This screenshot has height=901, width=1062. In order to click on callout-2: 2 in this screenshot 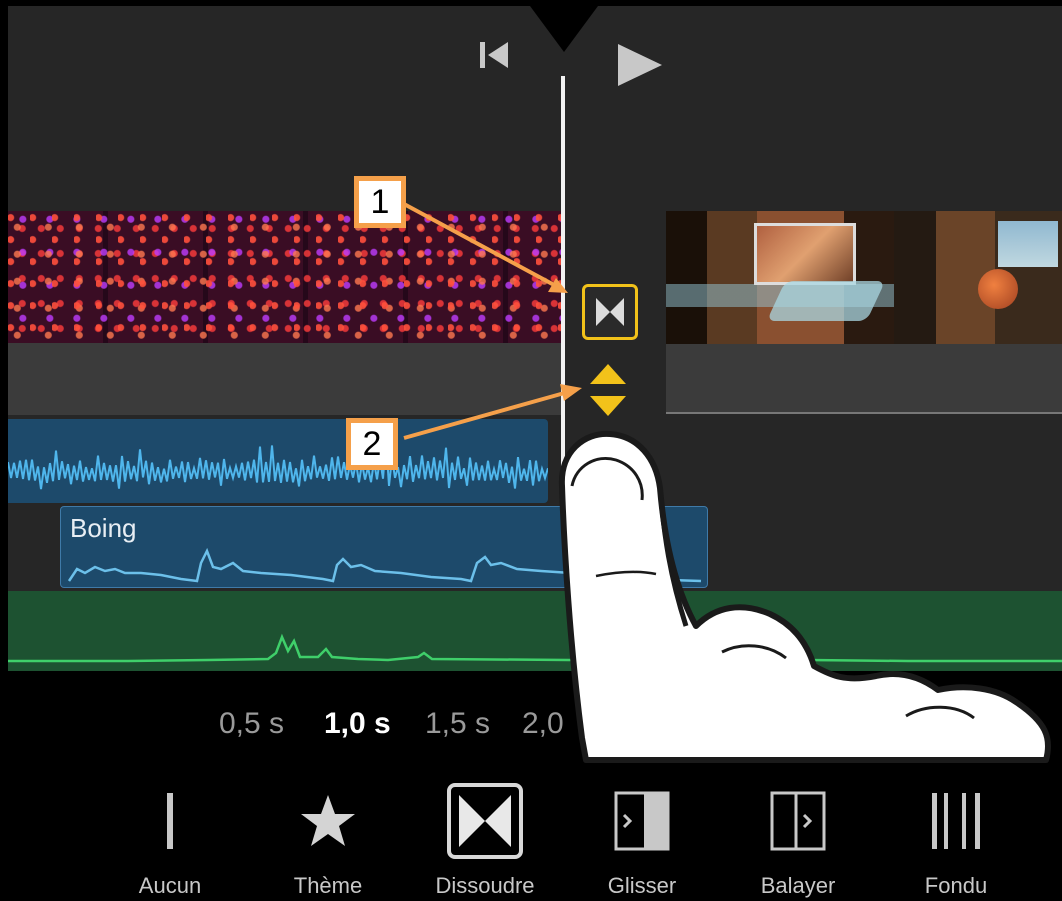, I will do `click(372, 444)`.